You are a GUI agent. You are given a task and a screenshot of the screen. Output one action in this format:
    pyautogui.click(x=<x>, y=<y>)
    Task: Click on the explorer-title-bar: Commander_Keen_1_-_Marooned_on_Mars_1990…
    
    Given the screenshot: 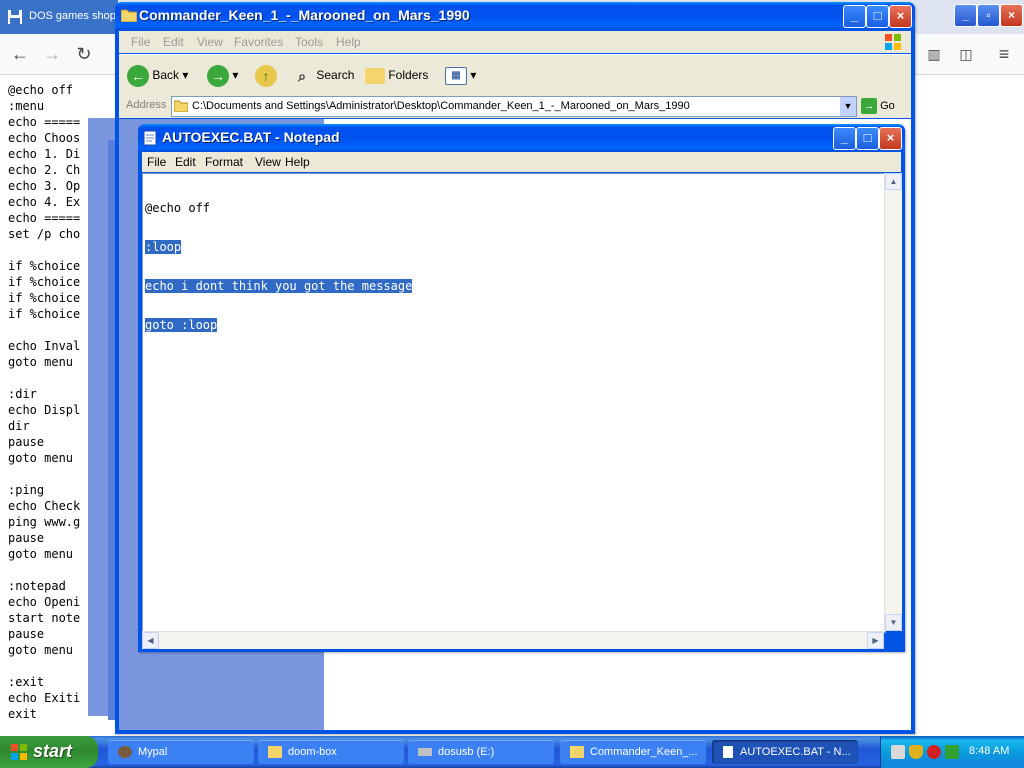 What is the action you would take?
    pyautogui.click(x=515, y=15)
    